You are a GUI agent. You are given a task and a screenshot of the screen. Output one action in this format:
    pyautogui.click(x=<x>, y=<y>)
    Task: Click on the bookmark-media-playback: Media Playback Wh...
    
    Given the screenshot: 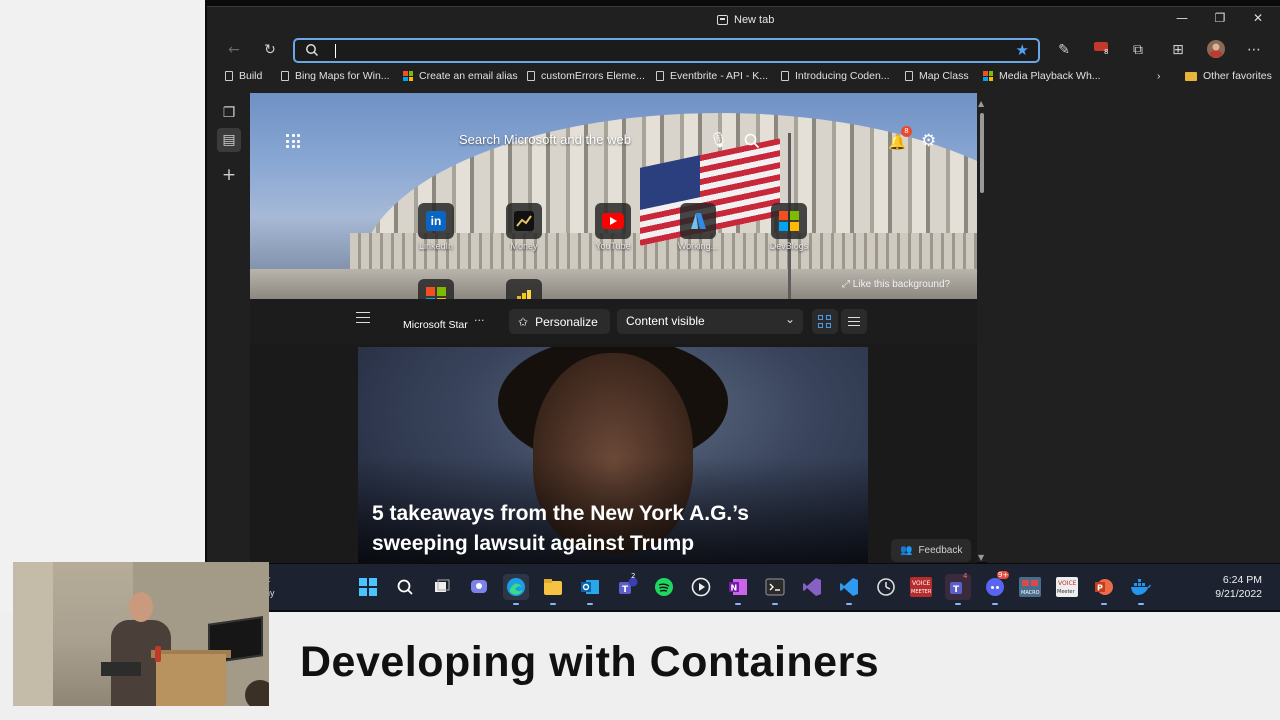 What is the action you would take?
    pyautogui.click(x=1042, y=76)
    